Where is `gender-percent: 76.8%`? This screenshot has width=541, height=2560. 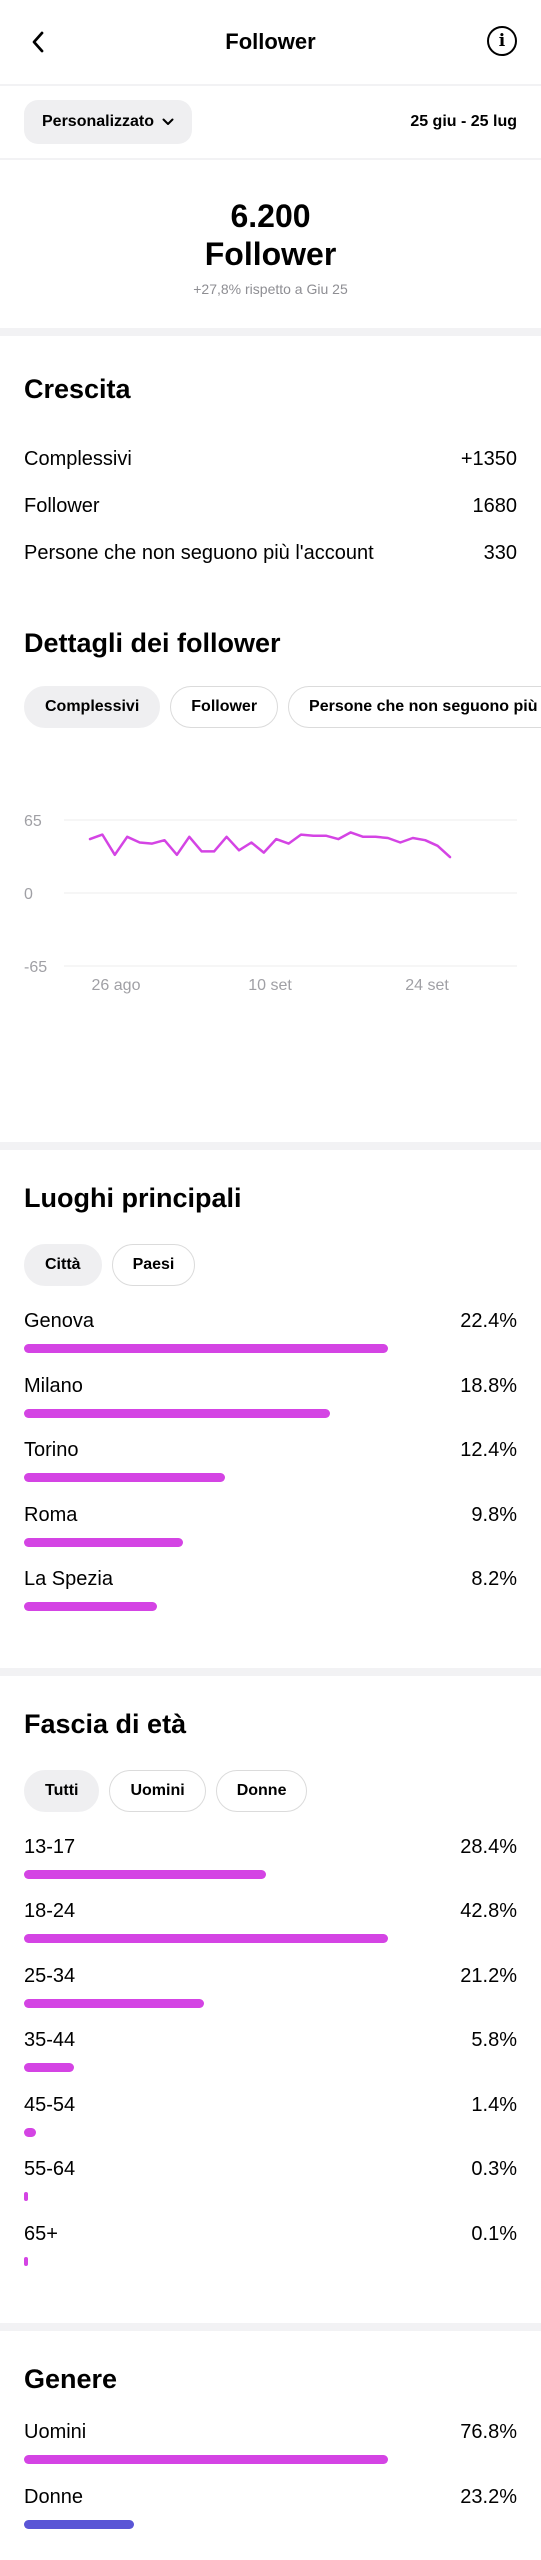
gender-percent: 76.8% is located at coordinates (488, 2432).